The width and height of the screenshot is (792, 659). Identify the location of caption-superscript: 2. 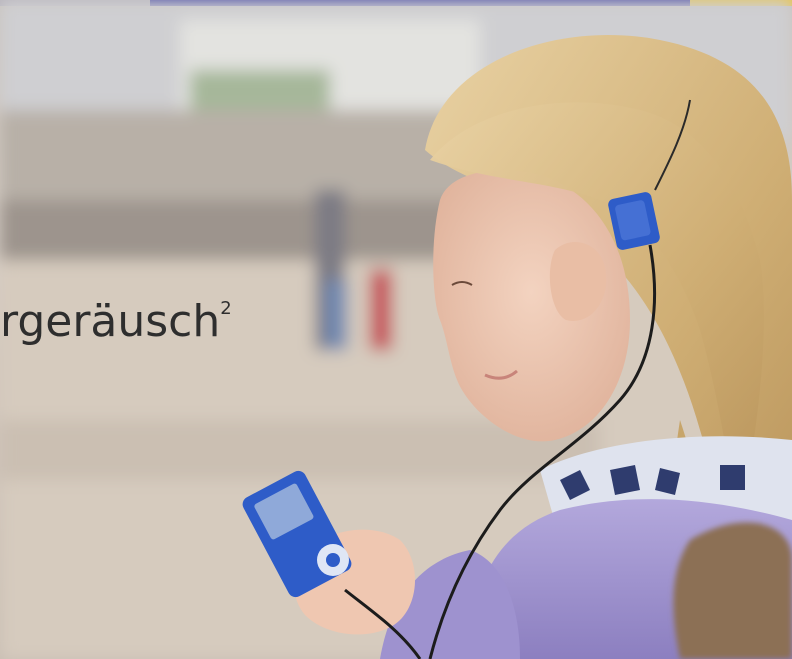
(226, 309).